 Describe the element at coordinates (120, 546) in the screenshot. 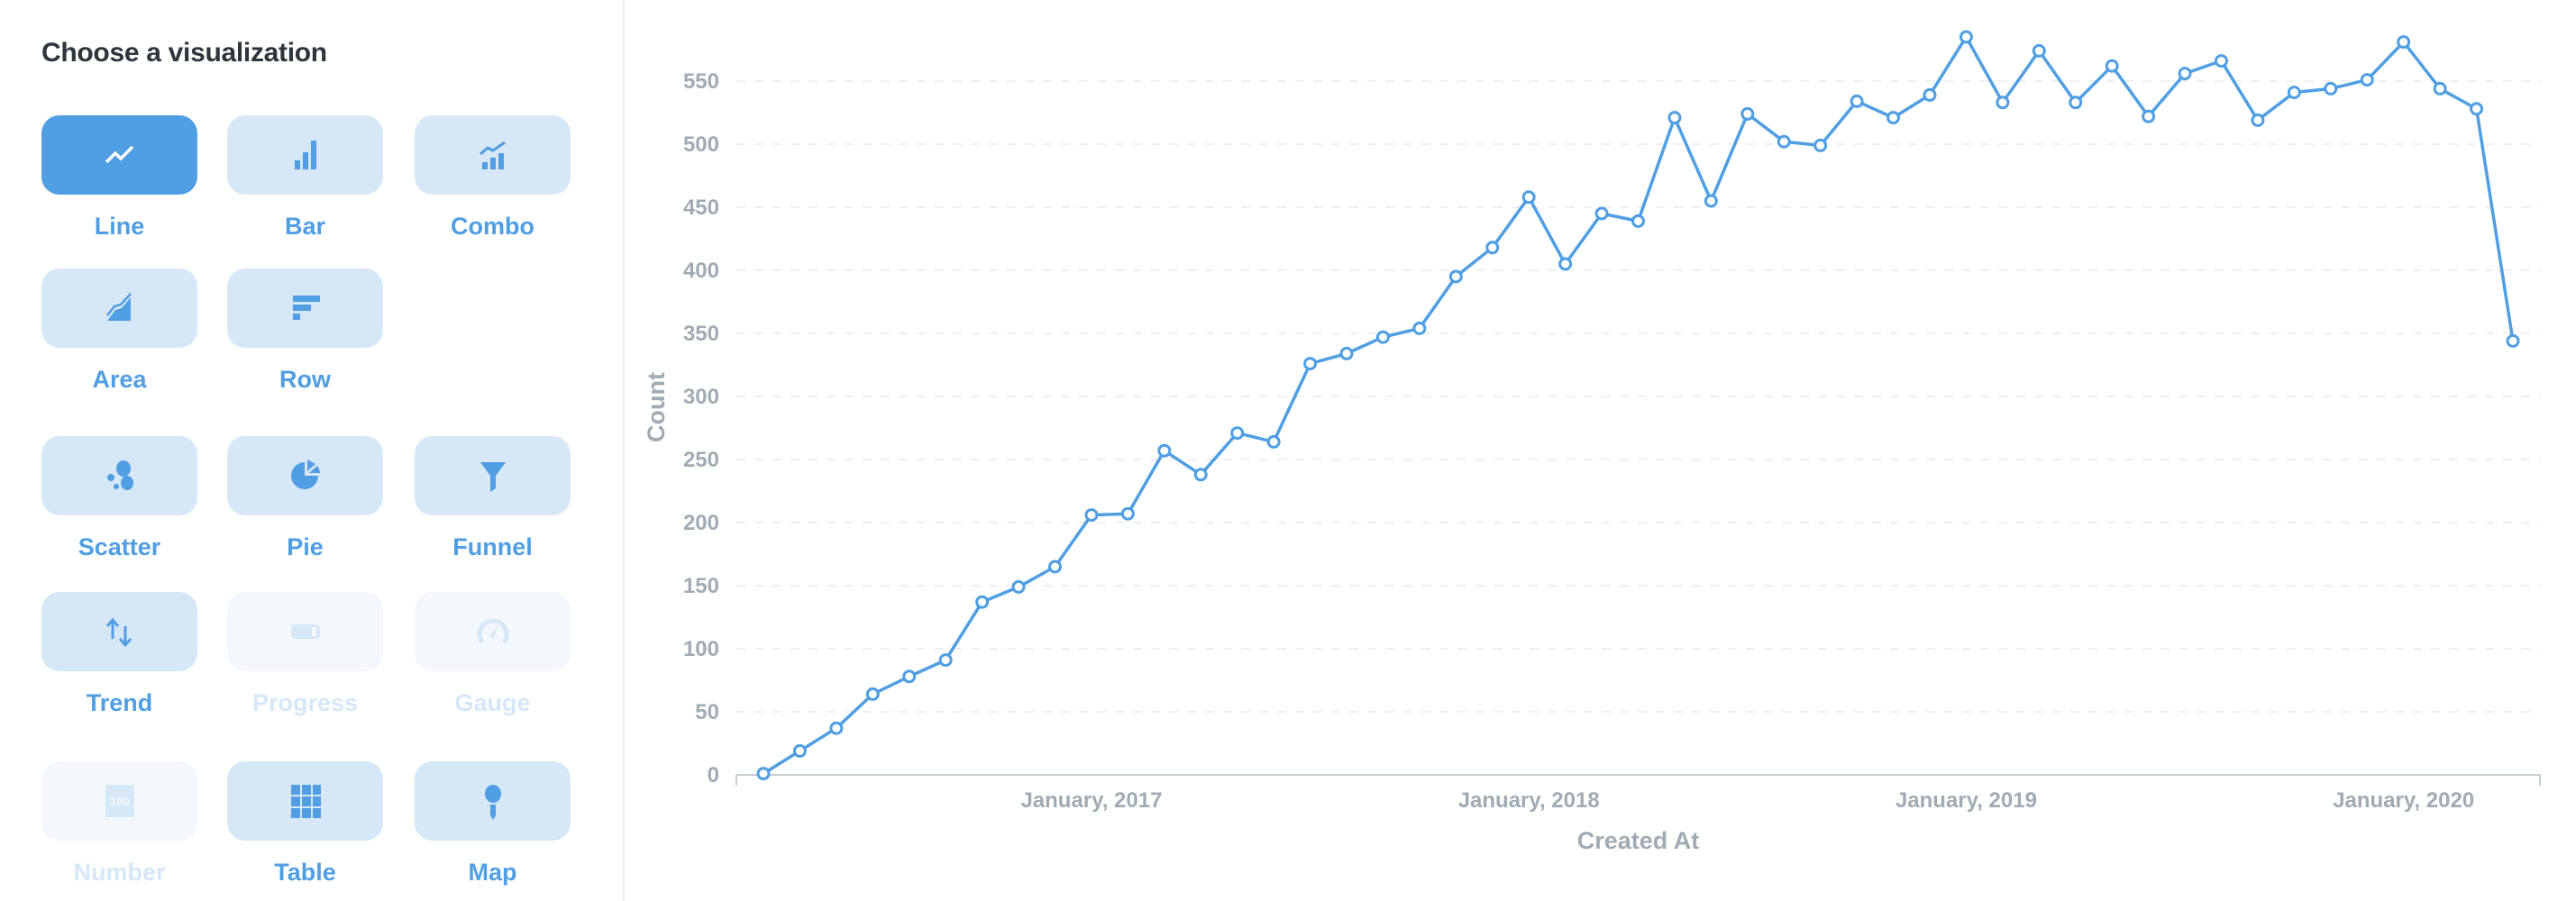

I see `viz-tile-label-scatter: Scatter` at that location.